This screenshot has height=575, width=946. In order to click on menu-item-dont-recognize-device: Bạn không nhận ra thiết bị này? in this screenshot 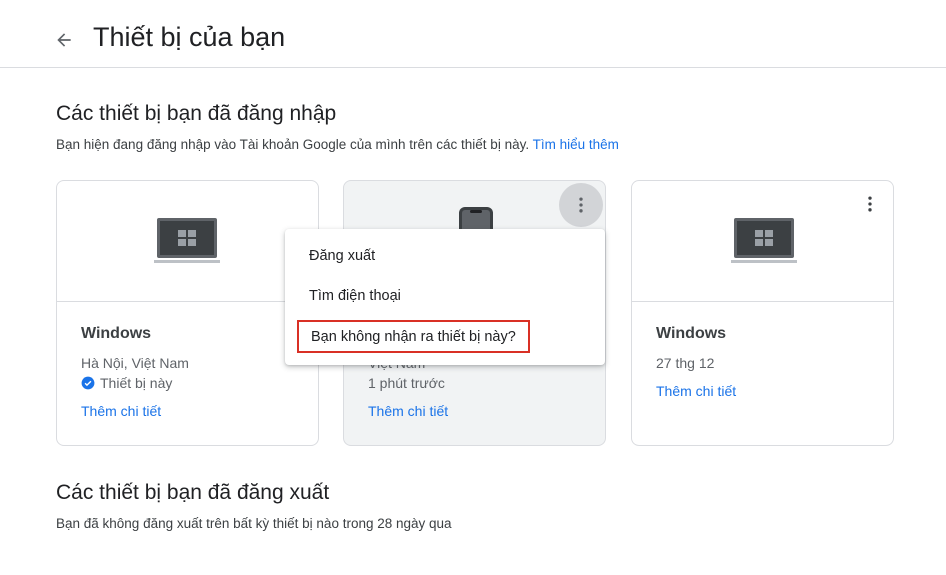, I will do `click(413, 336)`.